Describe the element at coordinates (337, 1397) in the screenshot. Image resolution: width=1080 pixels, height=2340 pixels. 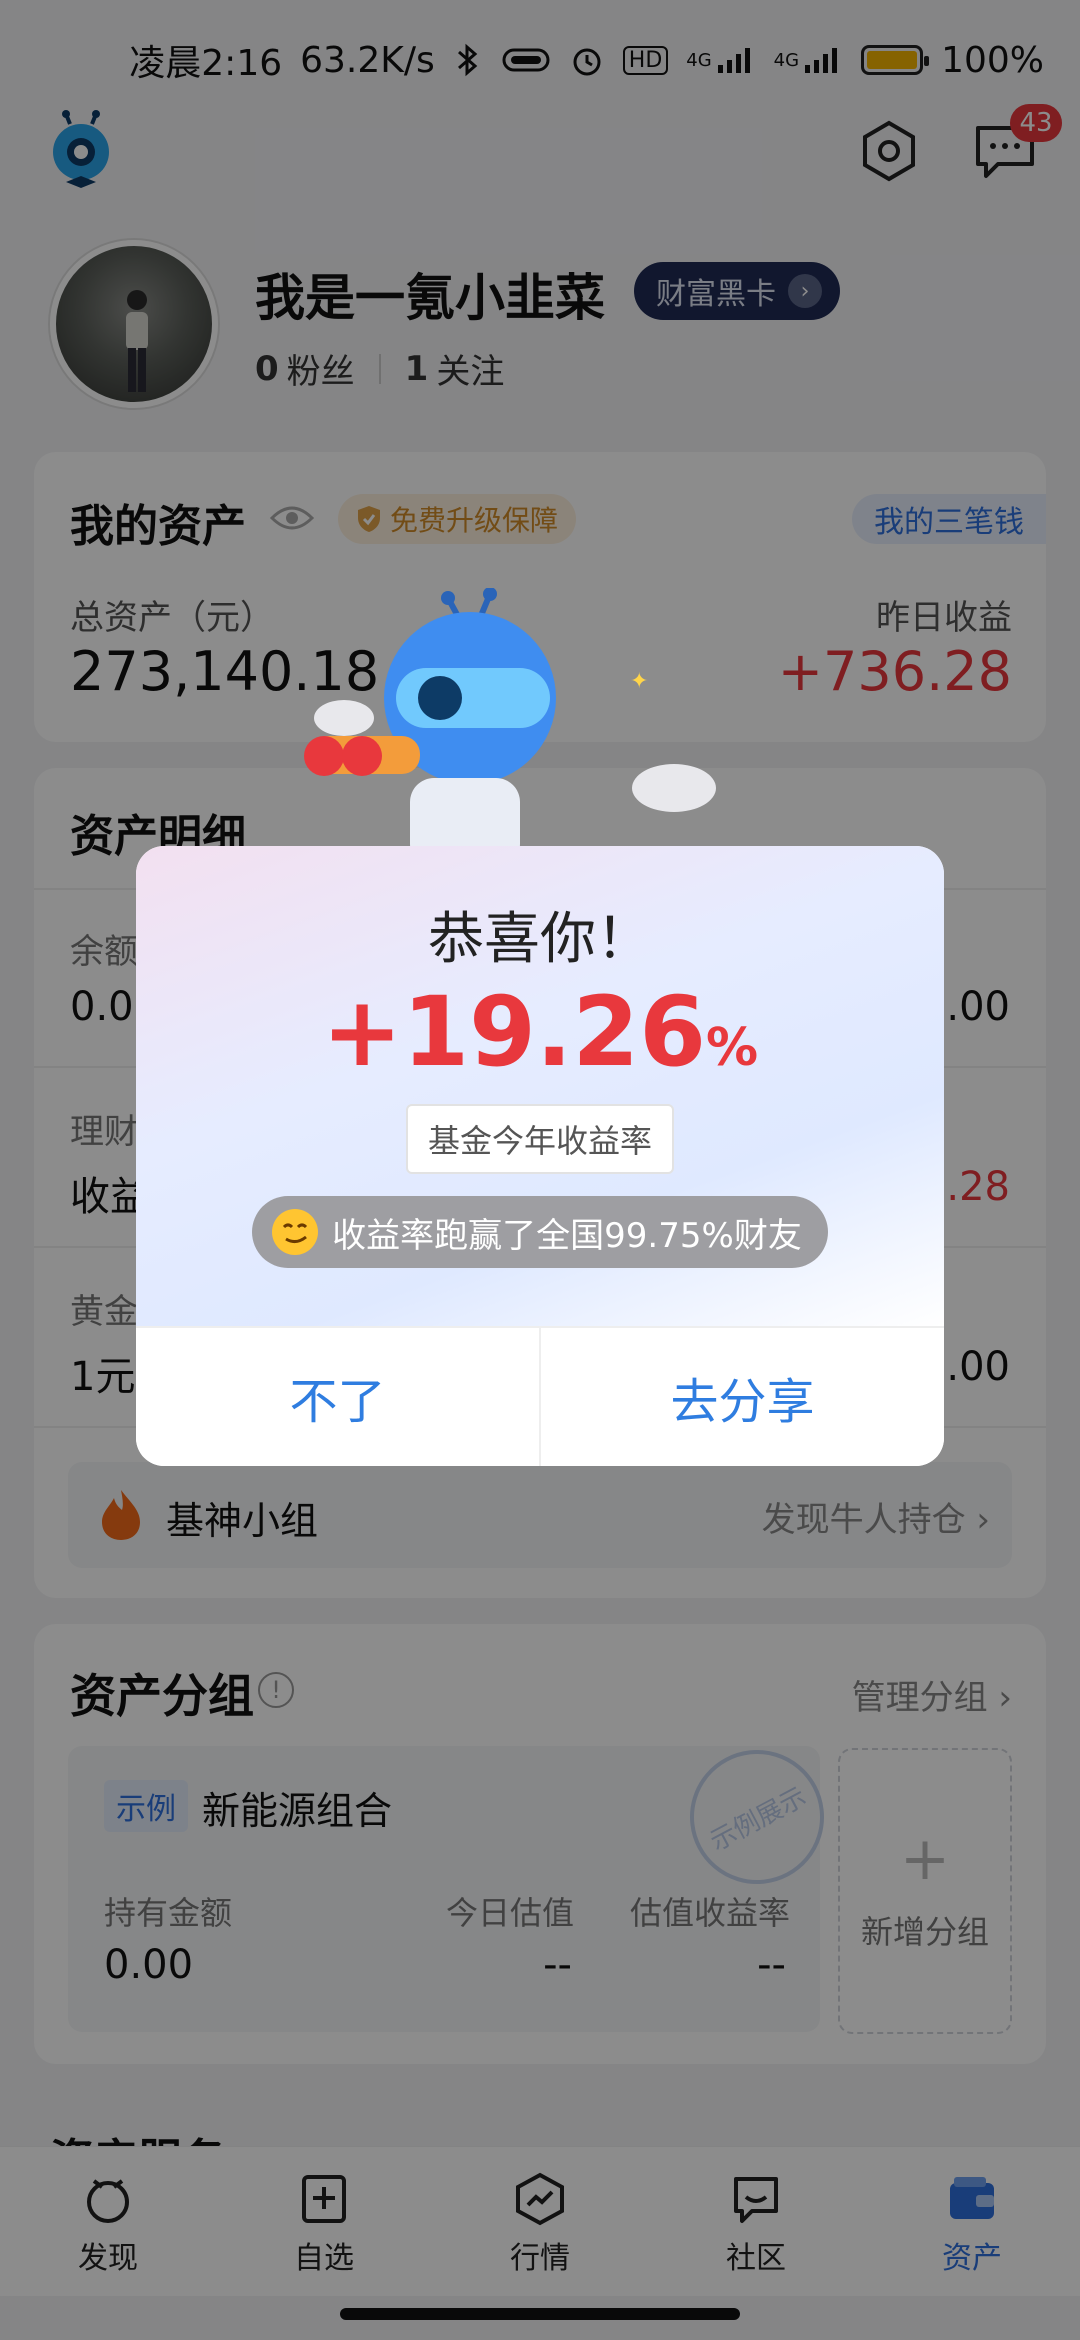
I see `cancel-button: 不了` at that location.